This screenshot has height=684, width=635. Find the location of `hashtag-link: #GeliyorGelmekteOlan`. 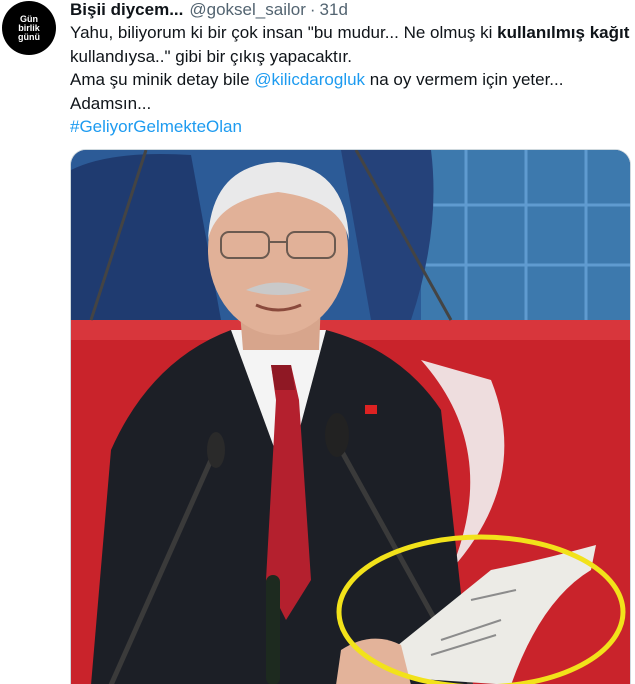

hashtag-link: #GeliyorGelmekteOlan is located at coordinates (156, 126).